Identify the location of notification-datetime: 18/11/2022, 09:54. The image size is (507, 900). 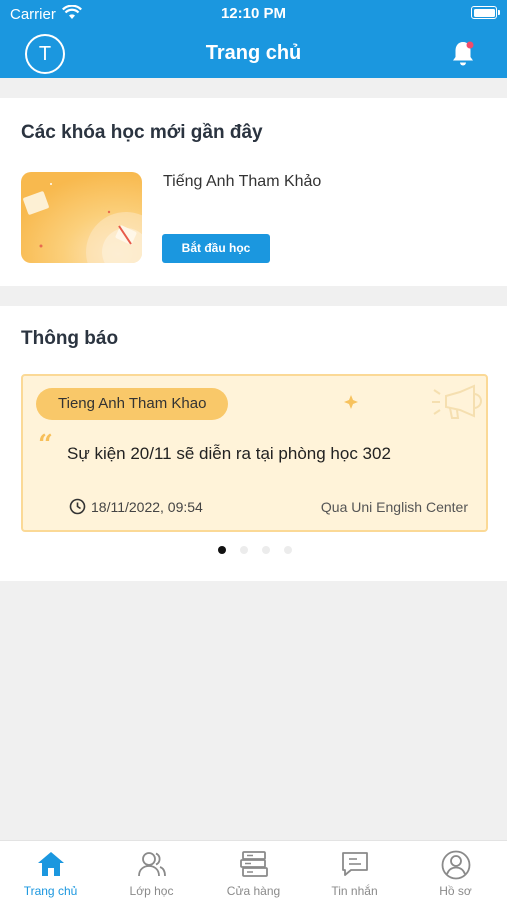
(147, 507).